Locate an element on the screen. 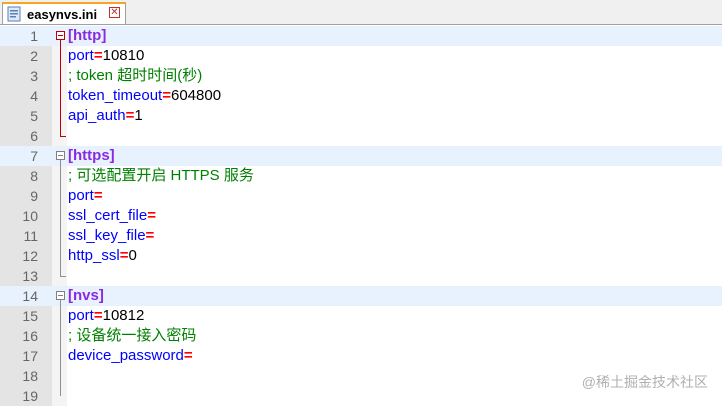  code-line: 16 ; 设备统一接入密码 is located at coordinates (361, 336).